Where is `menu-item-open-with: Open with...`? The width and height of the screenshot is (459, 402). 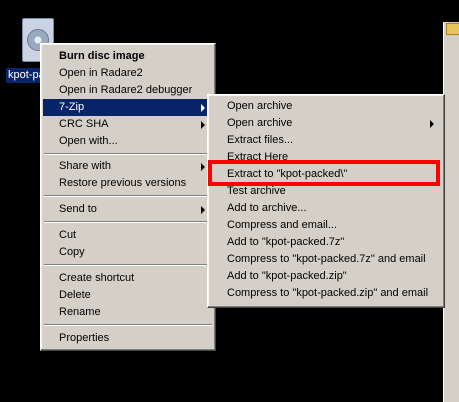 menu-item-open-with: Open with... is located at coordinates (128, 141).